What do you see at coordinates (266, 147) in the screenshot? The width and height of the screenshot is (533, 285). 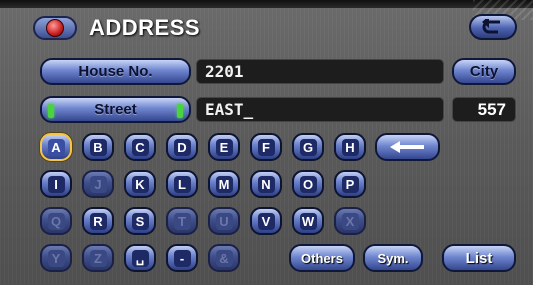 I see `key-f: F` at bounding box center [266, 147].